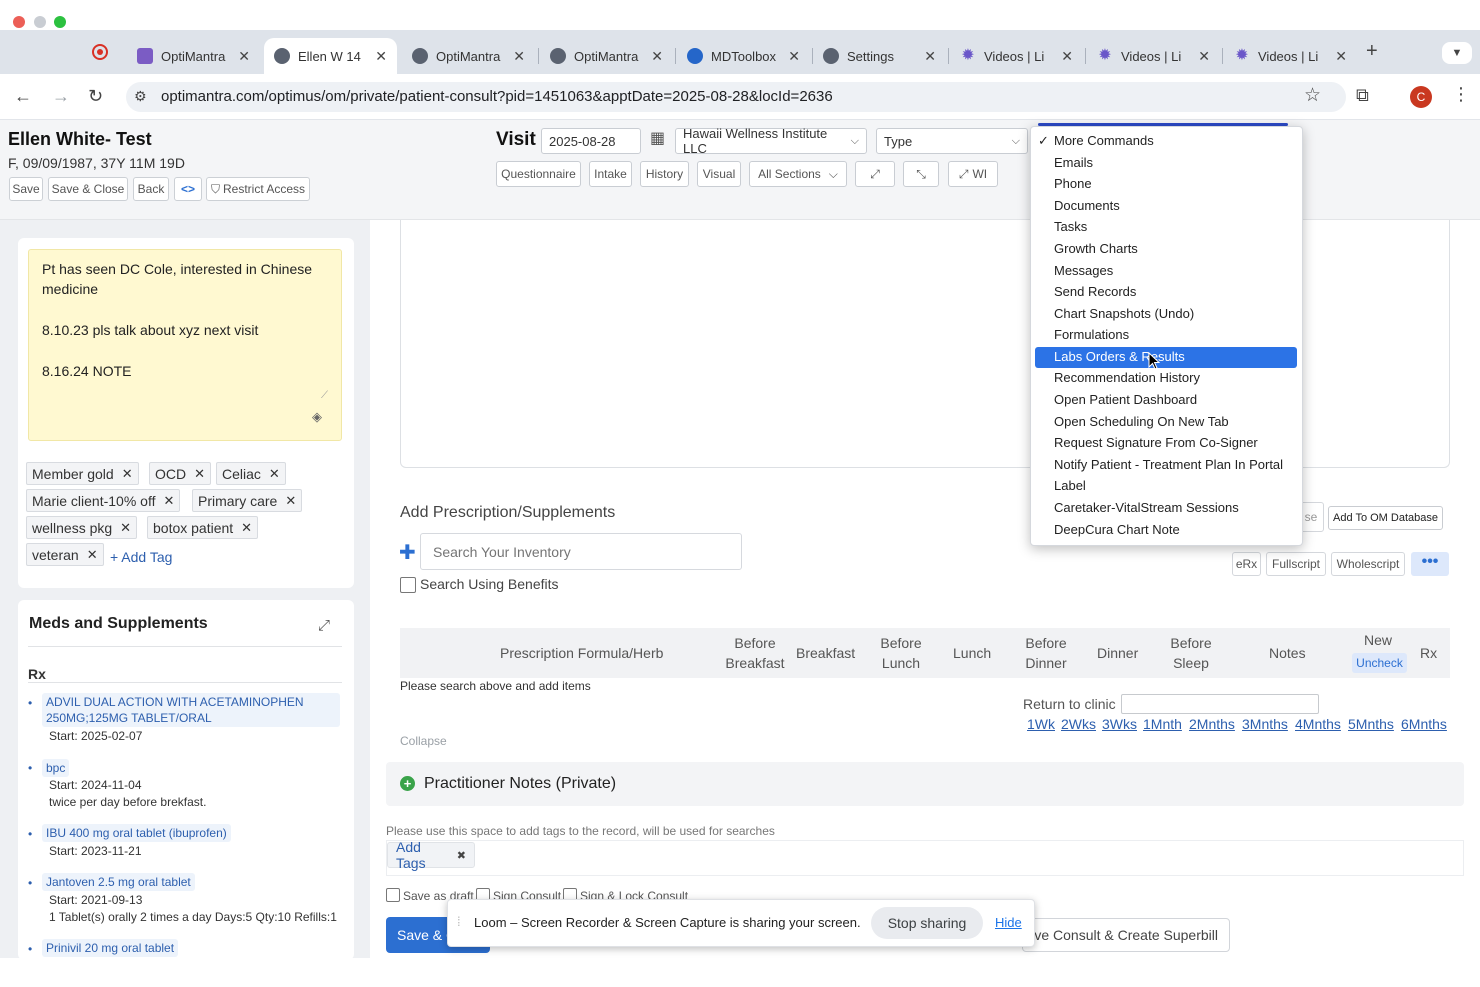 The height and width of the screenshot is (987, 1480). I want to click on return-4mnths-link: 4Mnths, so click(1318, 724).